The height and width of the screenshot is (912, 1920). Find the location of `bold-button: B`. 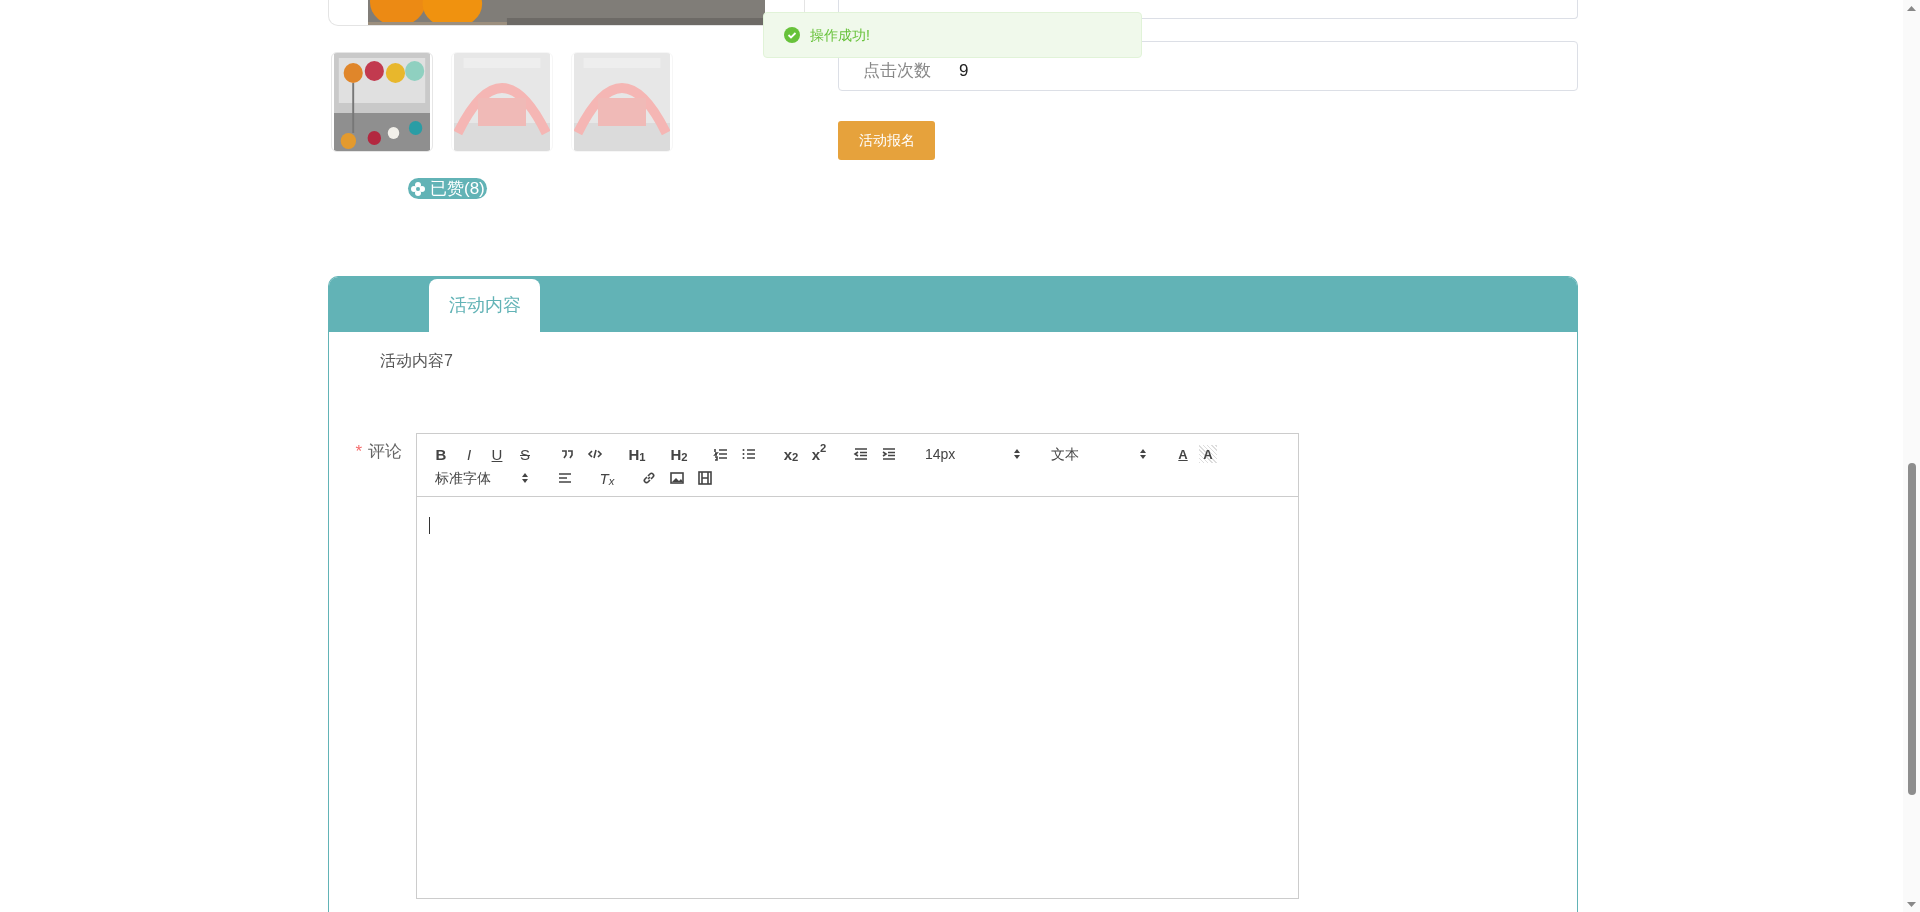

bold-button: B is located at coordinates (441, 454).